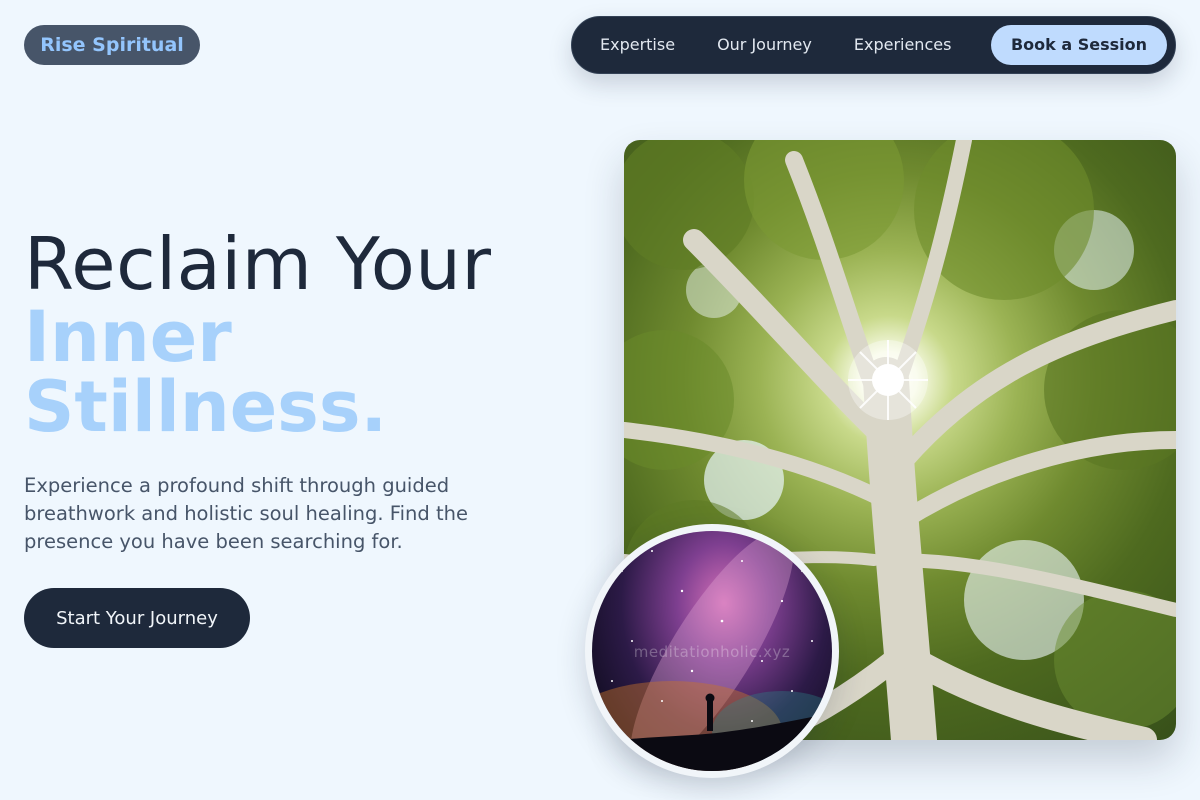  Describe the element at coordinates (764, 45) in the screenshot. I see `nav-link-our-journey: Our Journey` at that location.